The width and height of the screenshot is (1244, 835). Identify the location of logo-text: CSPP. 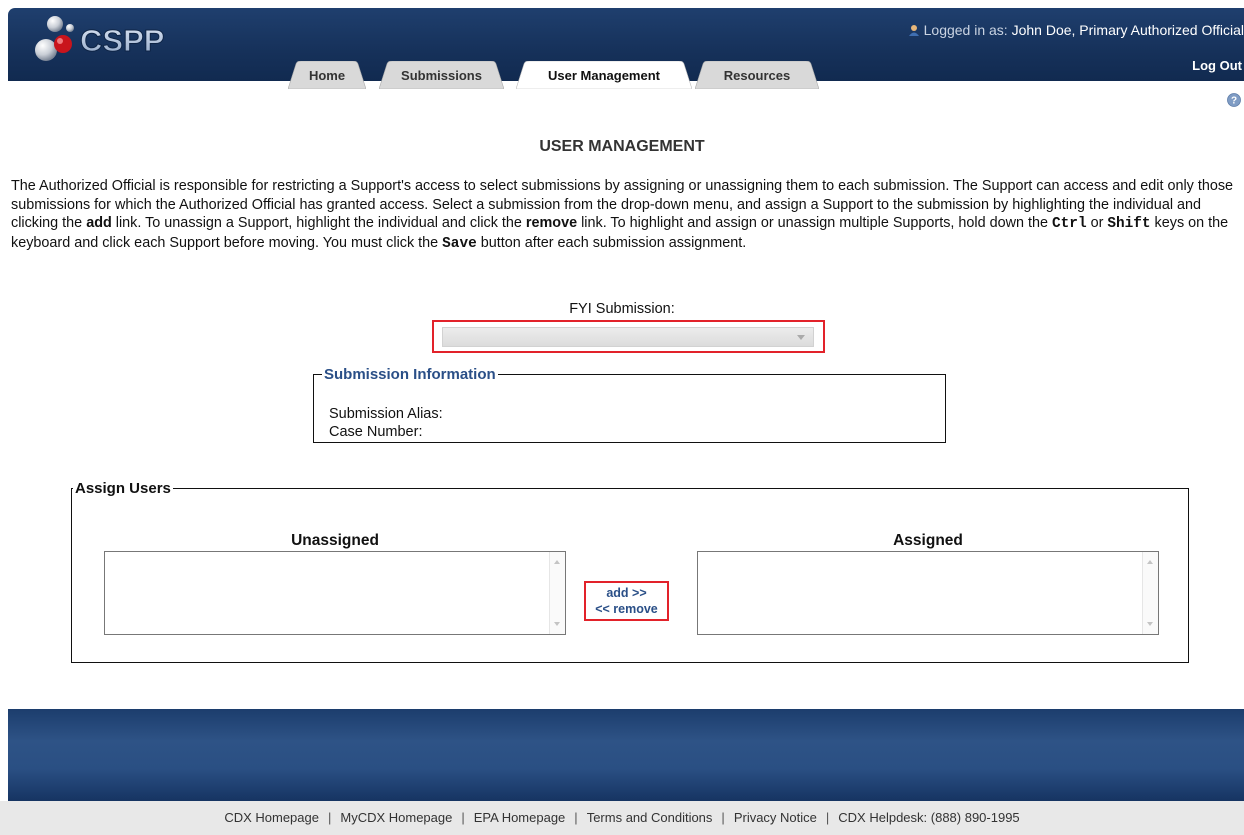
(122, 40).